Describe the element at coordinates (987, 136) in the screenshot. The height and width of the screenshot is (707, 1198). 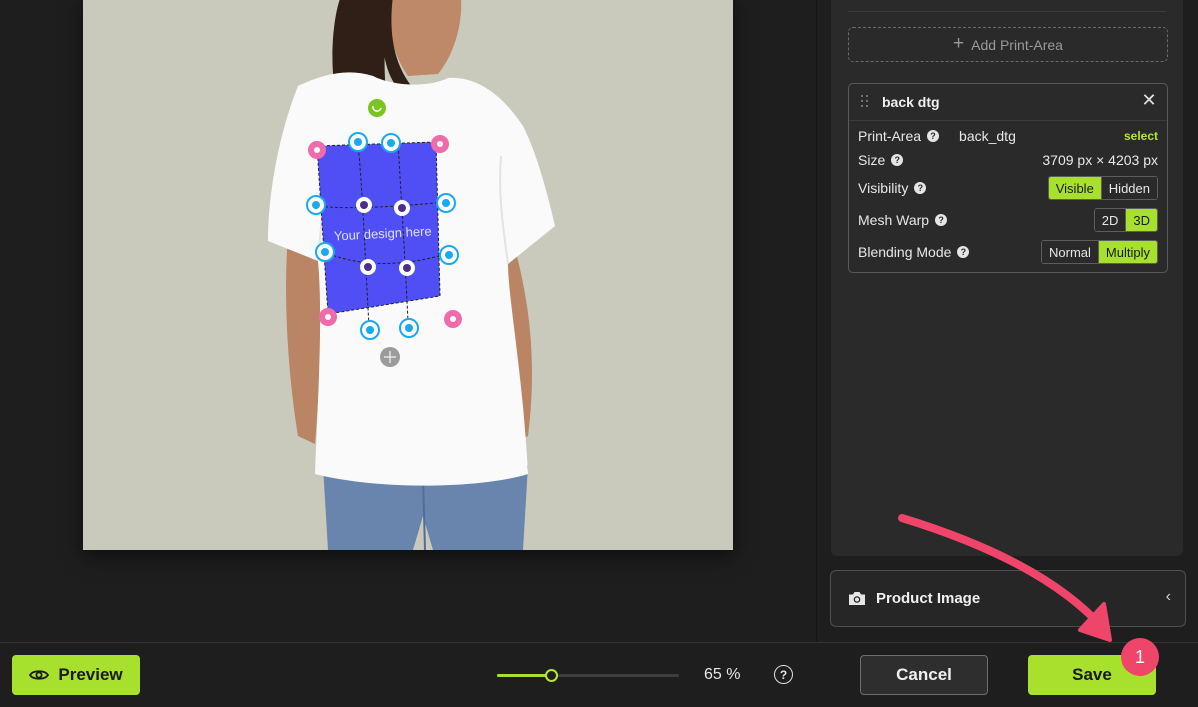
I see `print-area-value: back_dtg` at that location.